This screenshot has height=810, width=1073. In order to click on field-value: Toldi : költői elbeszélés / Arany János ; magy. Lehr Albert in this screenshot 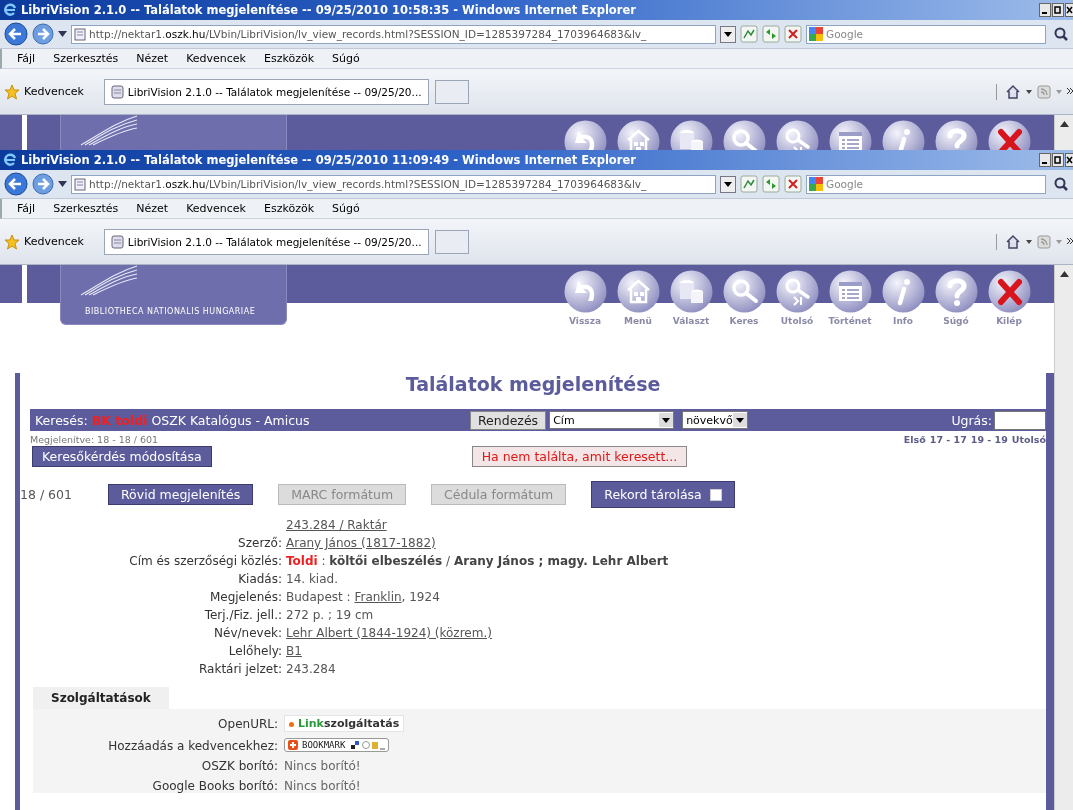, I will do `click(478, 561)`.